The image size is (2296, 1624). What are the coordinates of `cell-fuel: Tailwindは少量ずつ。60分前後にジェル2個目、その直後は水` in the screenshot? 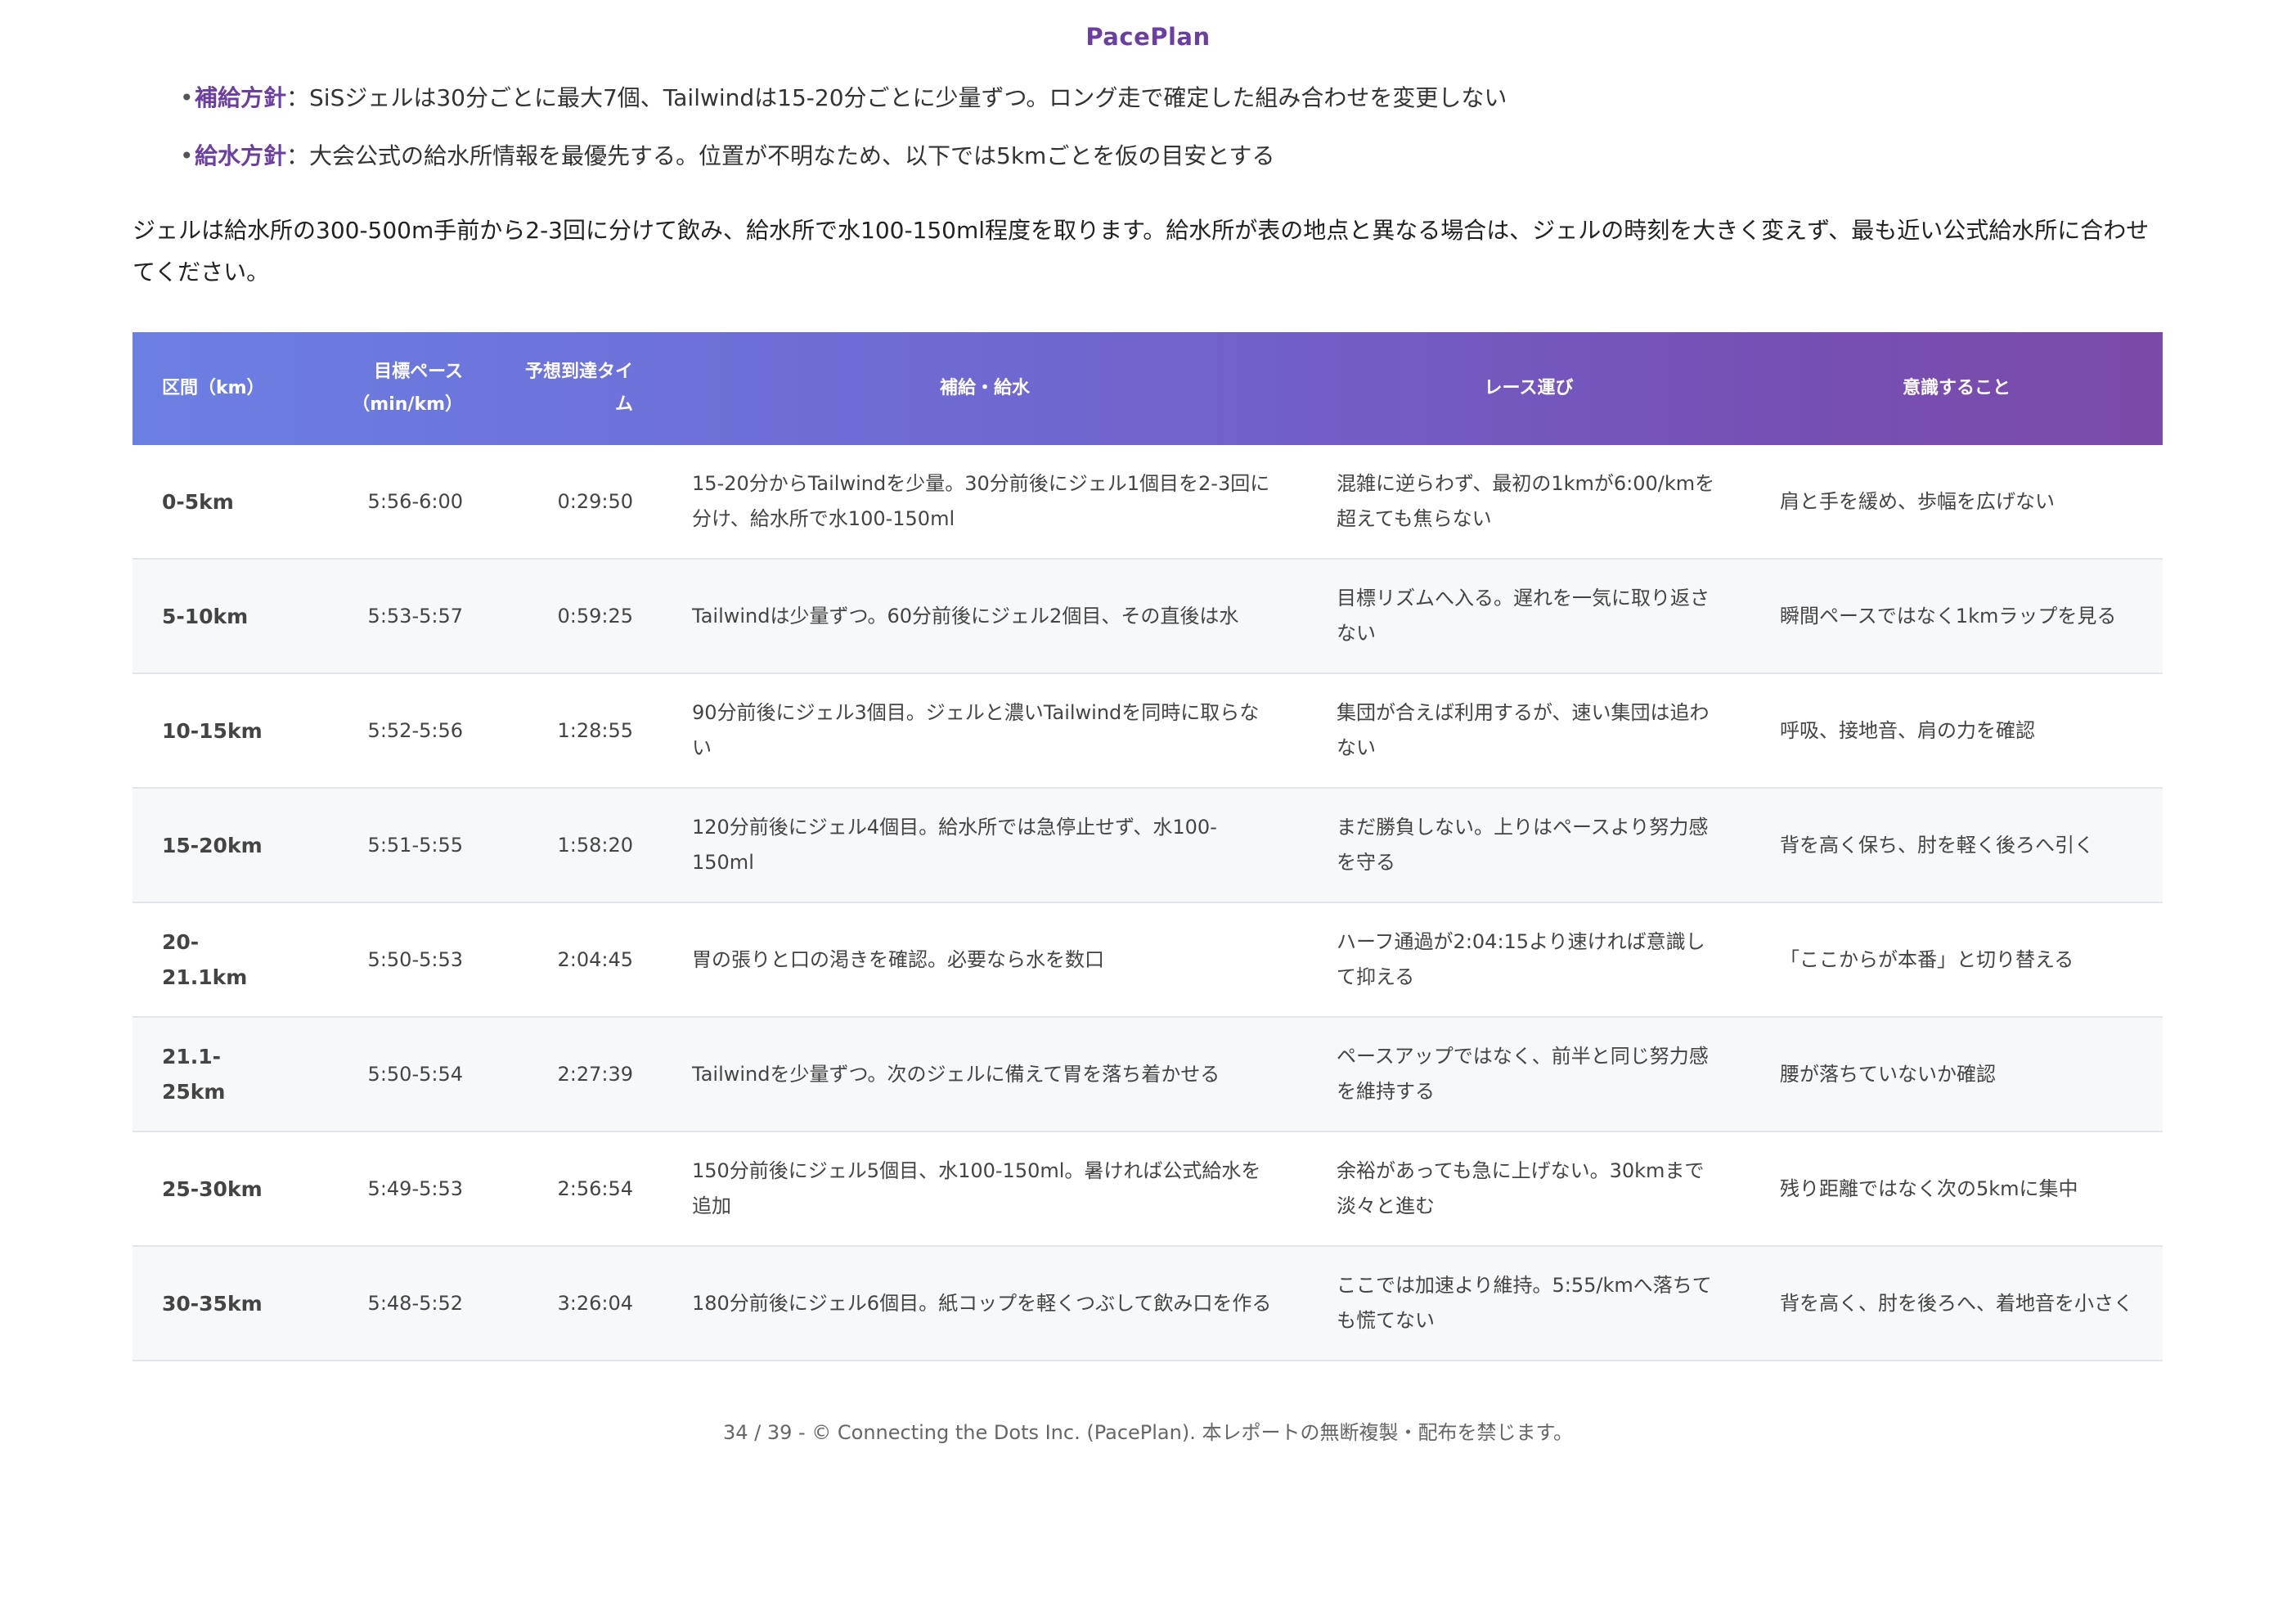 It's located at (985, 617).